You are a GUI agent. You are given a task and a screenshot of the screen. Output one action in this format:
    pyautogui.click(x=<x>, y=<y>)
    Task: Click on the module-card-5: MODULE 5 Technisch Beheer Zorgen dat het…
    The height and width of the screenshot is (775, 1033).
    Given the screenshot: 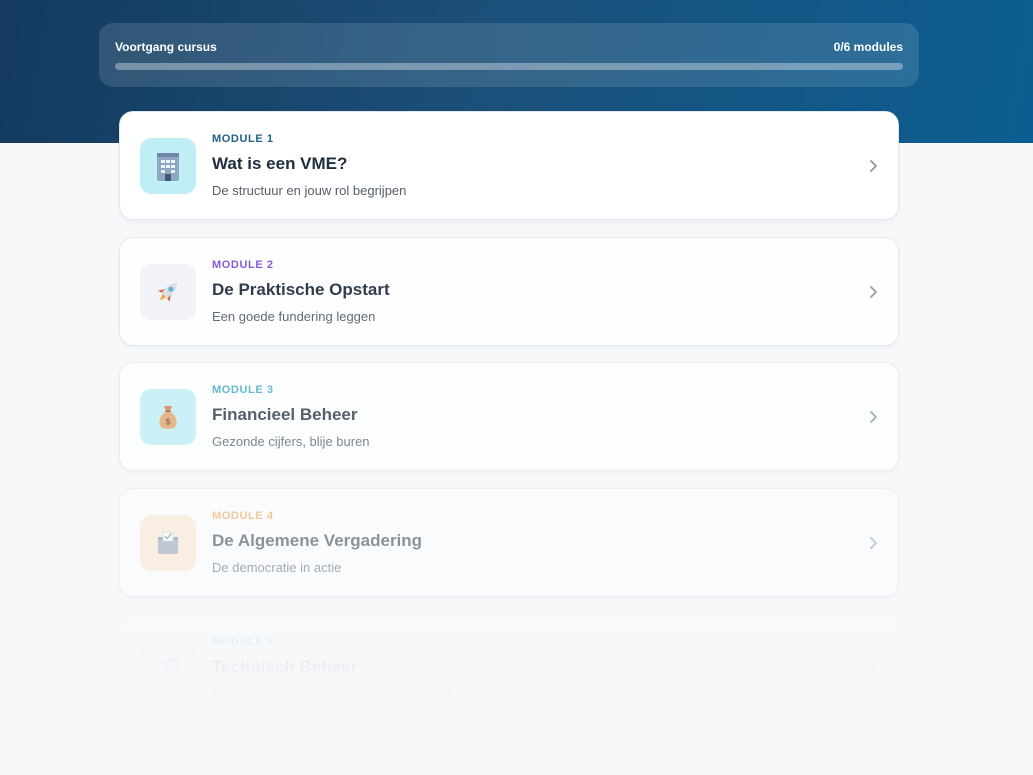 What is the action you would take?
    pyautogui.click(x=509, y=668)
    